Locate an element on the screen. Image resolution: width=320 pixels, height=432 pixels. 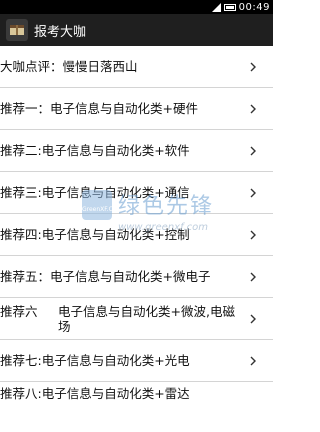
list-item-label: 推荐四:电子信息与自动化类+控制 is located at coordinates (95, 234).